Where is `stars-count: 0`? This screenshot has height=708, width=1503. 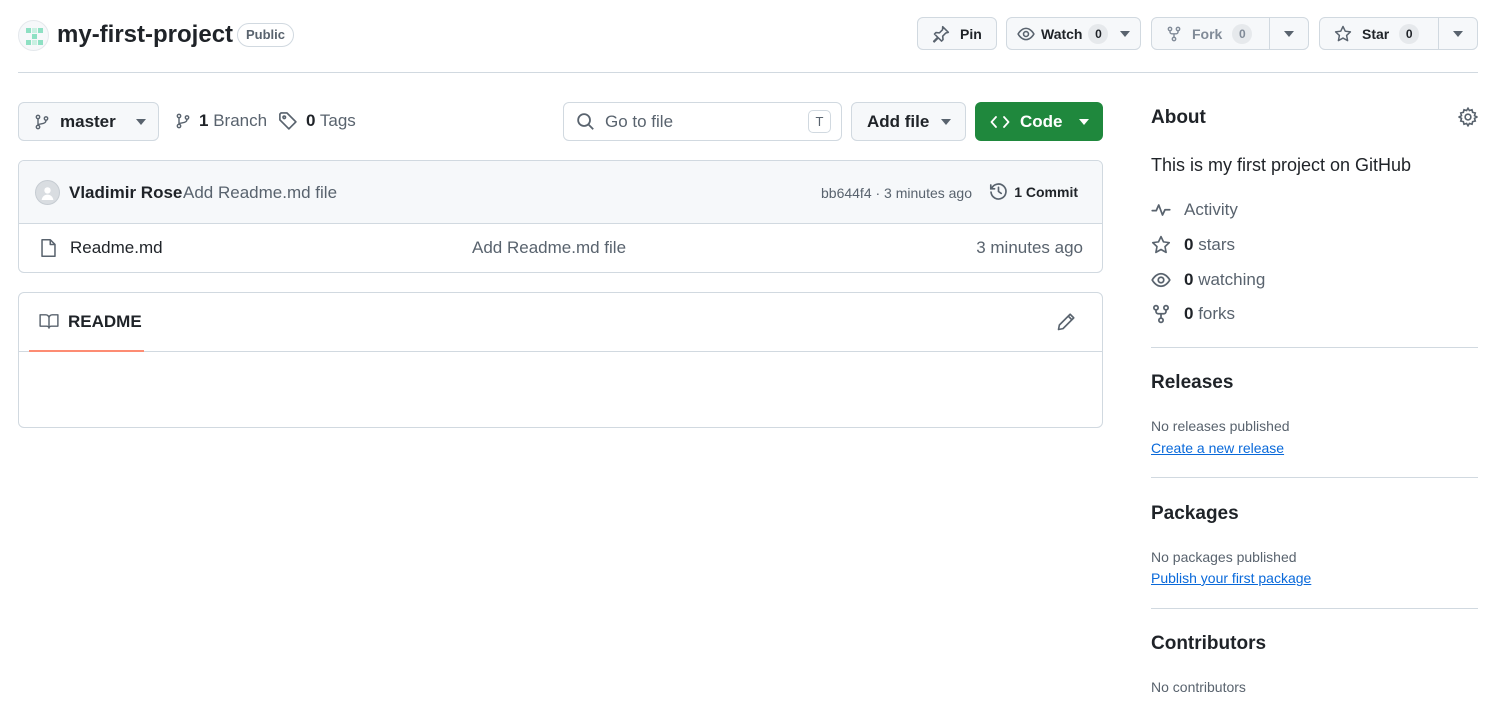 stars-count: 0 is located at coordinates (1189, 244).